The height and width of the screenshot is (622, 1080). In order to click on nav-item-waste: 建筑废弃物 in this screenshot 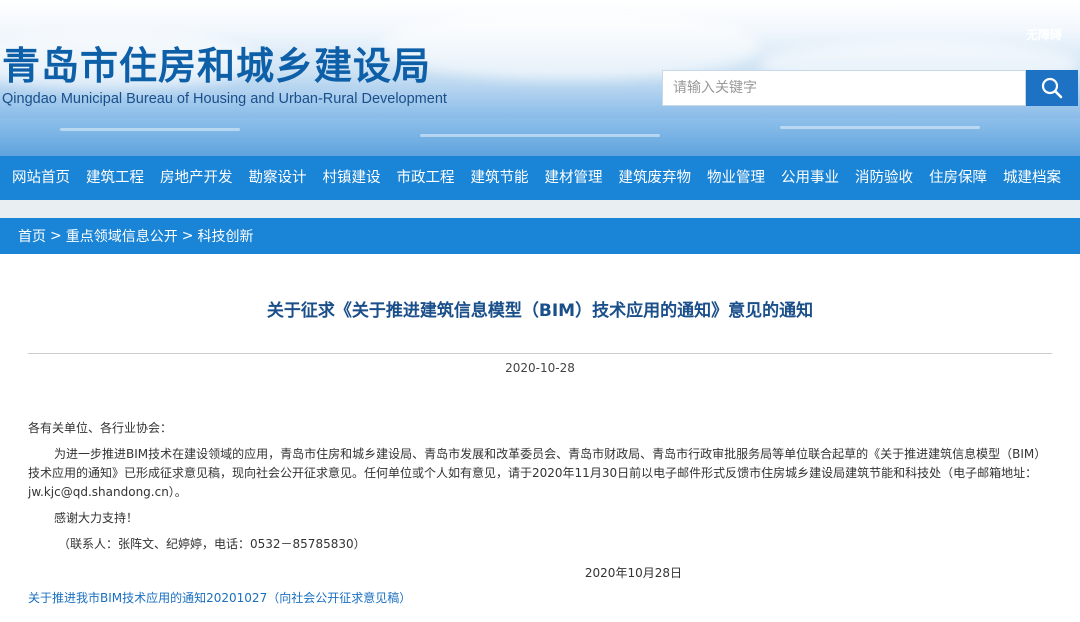, I will do `click(655, 178)`.